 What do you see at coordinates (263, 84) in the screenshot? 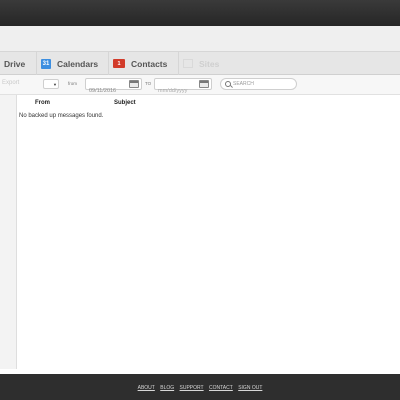
I see `search-input` at bounding box center [263, 84].